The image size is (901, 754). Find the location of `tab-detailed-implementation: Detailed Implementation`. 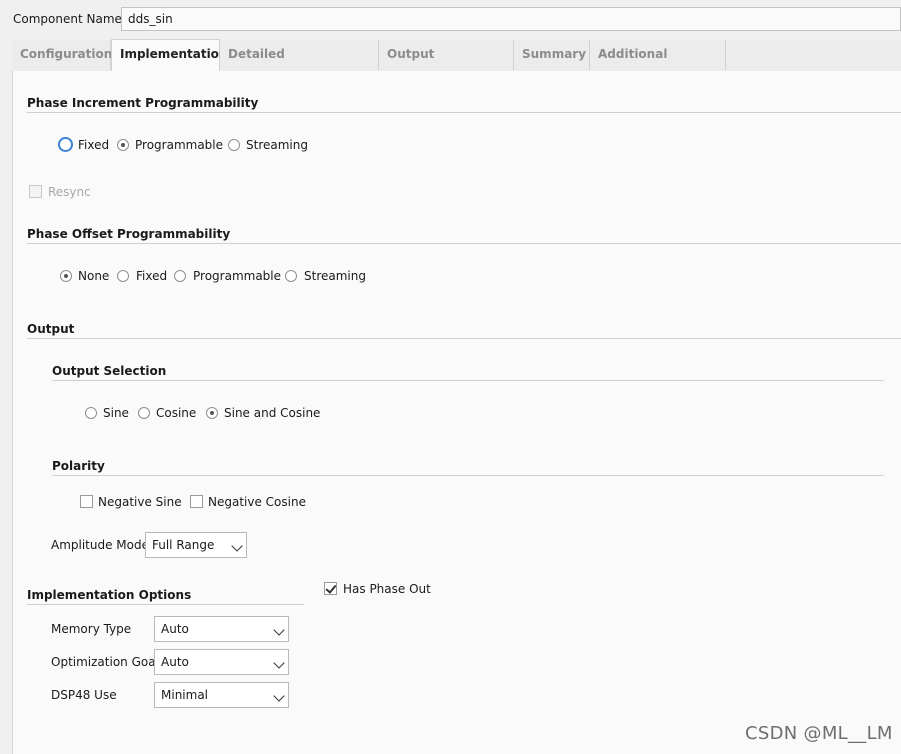

tab-detailed-implementation: Detailed Implementation is located at coordinates (299, 64).